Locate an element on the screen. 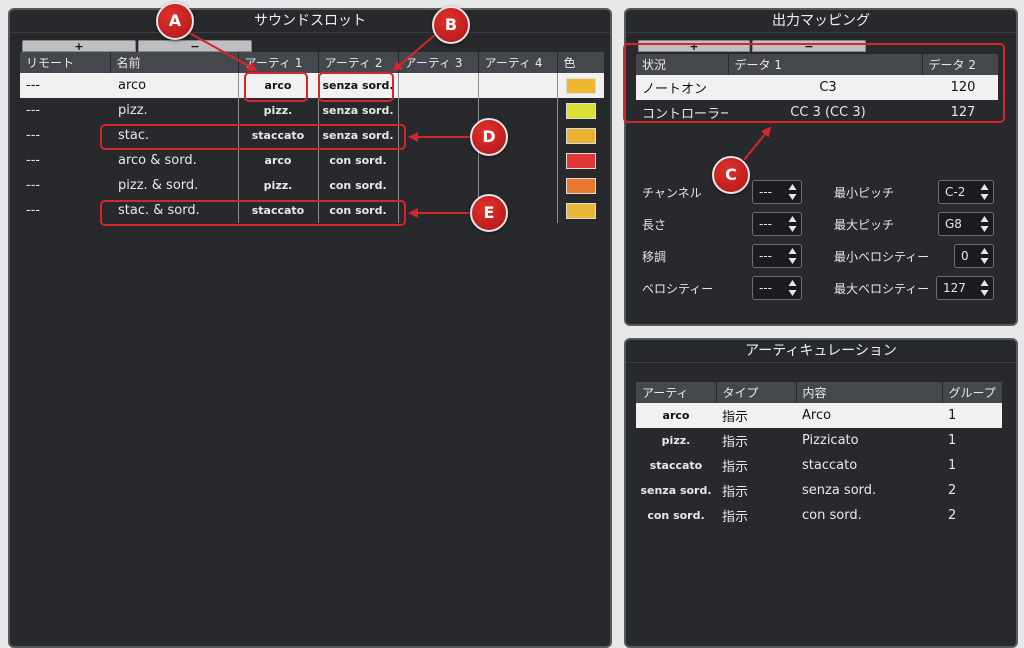  velocity-spinner: --- is located at coordinates (777, 288).